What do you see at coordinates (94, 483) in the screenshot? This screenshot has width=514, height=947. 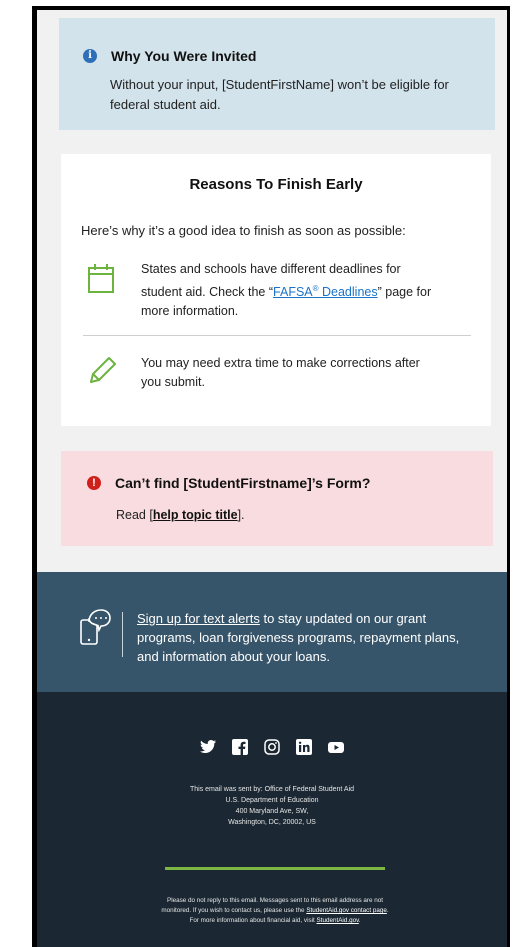 I see `alert-icon: !` at bounding box center [94, 483].